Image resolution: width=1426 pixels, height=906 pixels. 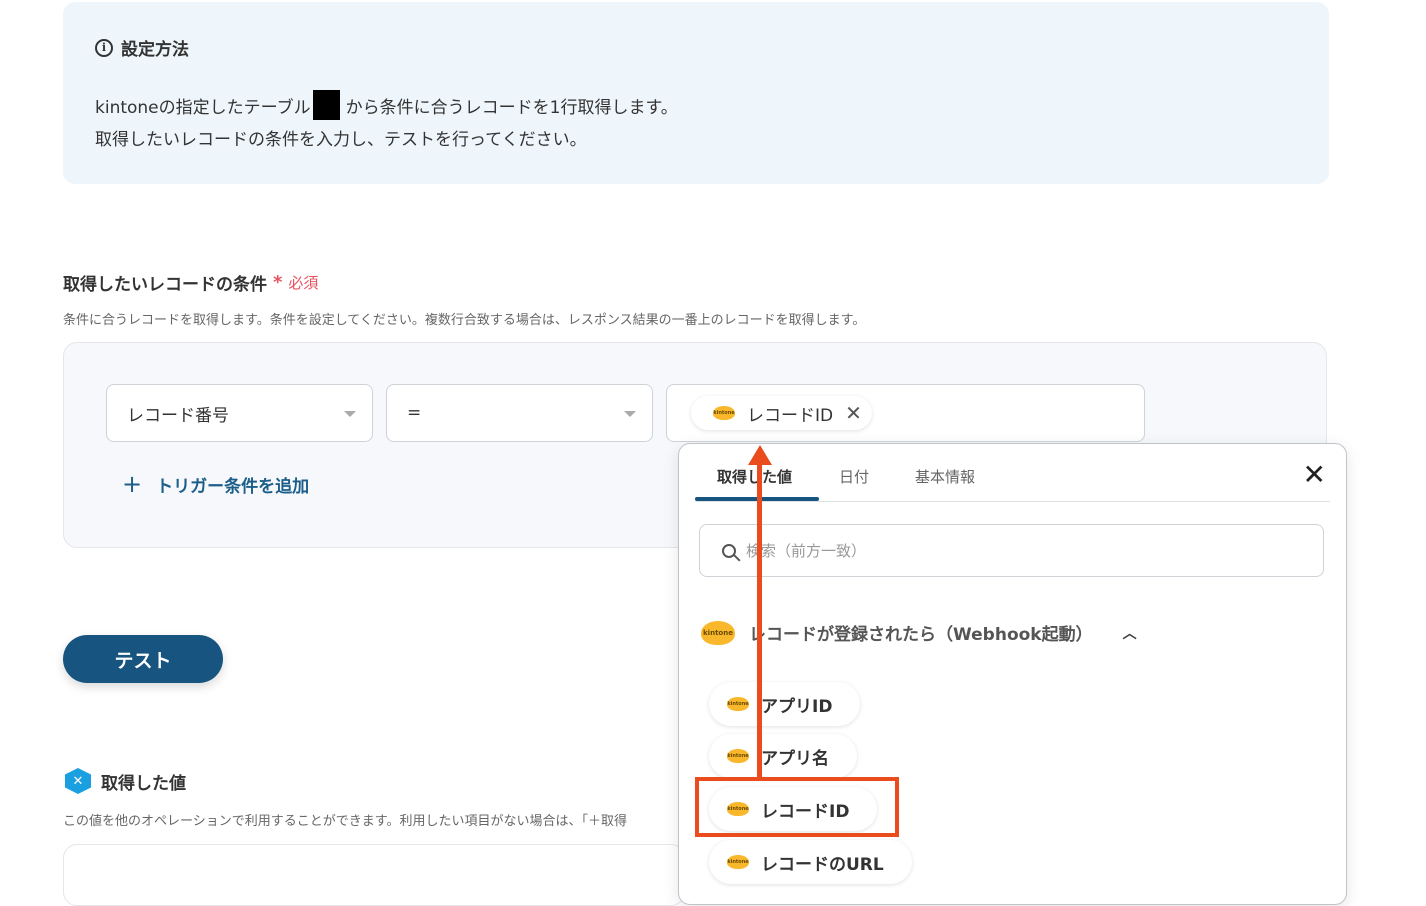 What do you see at coordinates (414, 413) in the screenshot?
I see `operator-select-value: =` at bounding box center [414, 413].